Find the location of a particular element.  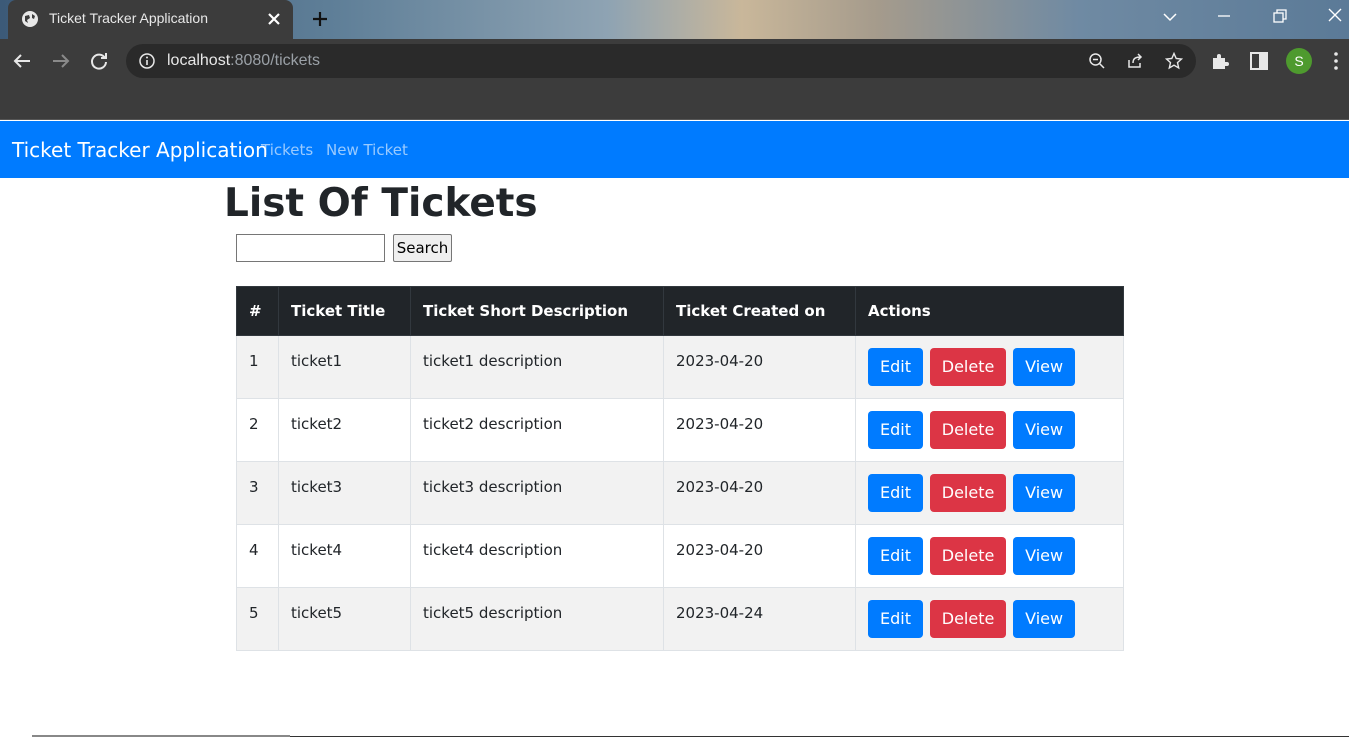

ticket-id: 1 is located at coordinates (257, 367).